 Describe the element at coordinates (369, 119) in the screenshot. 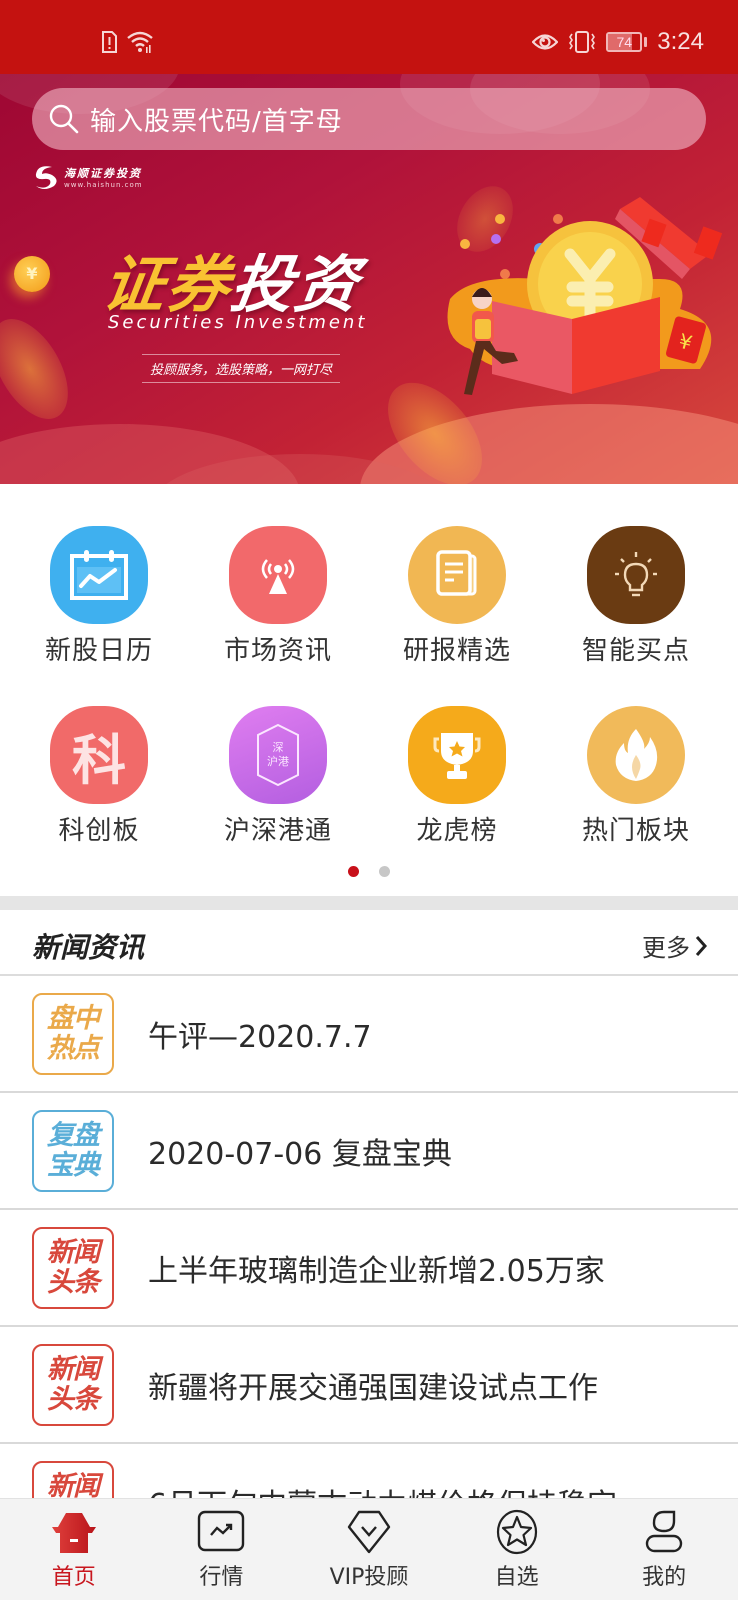

I see `search-input: 输入股票代码/首字母` at that location.